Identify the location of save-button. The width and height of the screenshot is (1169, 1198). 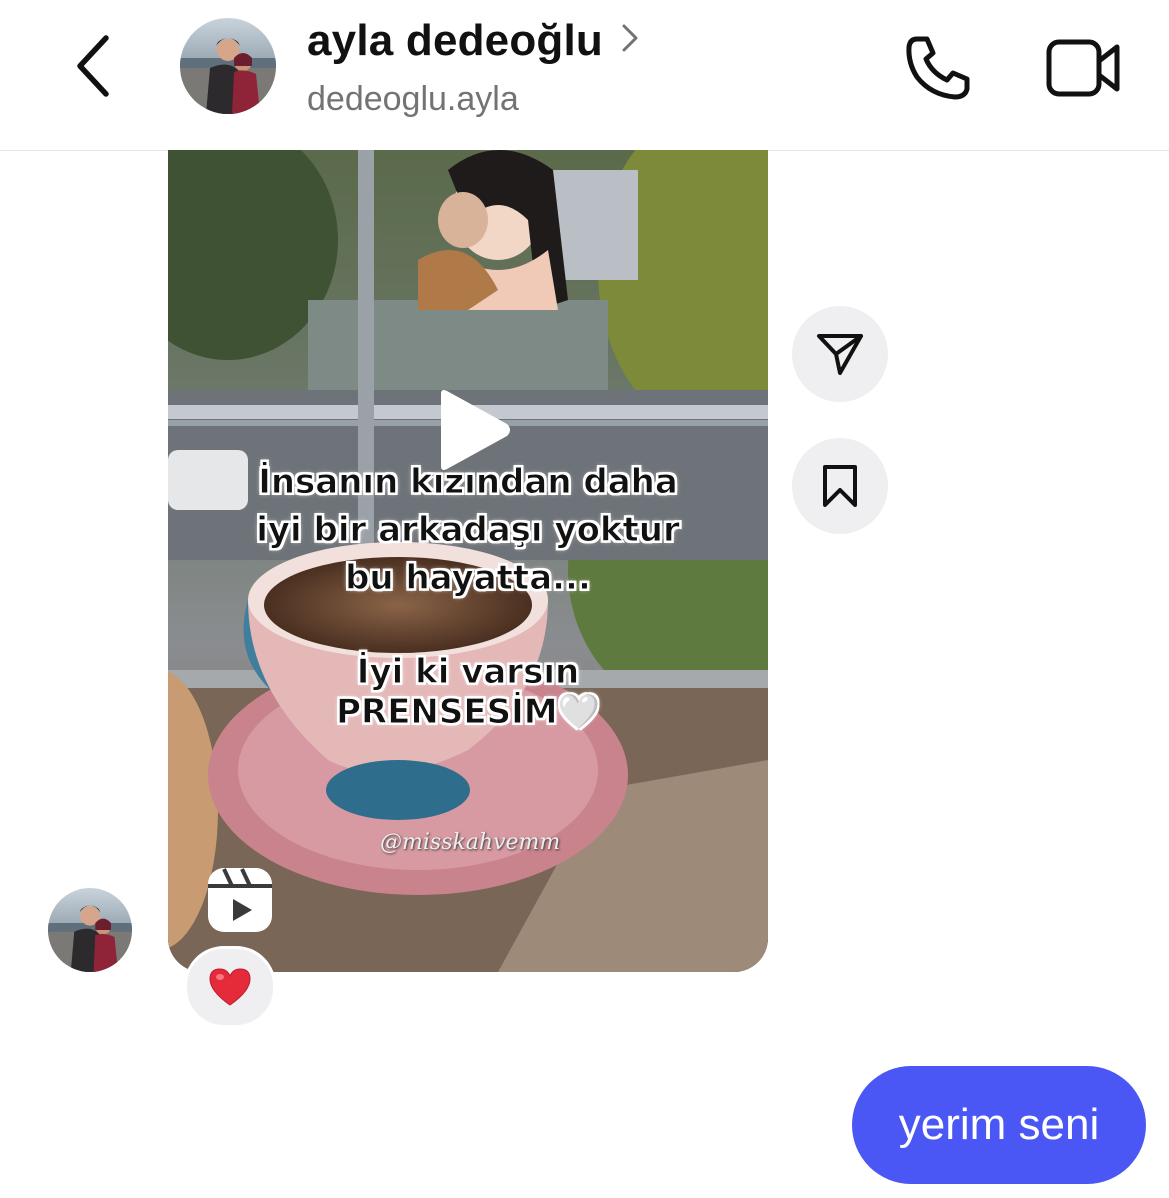
(840, 486).